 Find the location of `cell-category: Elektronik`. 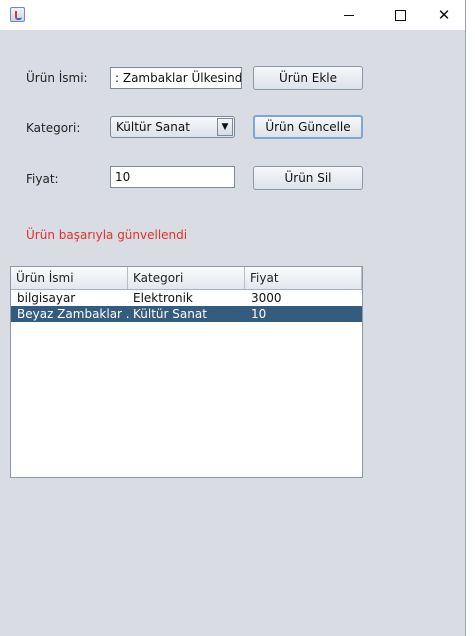

cell-category: Elektronik is located at coordinates (163, 298).